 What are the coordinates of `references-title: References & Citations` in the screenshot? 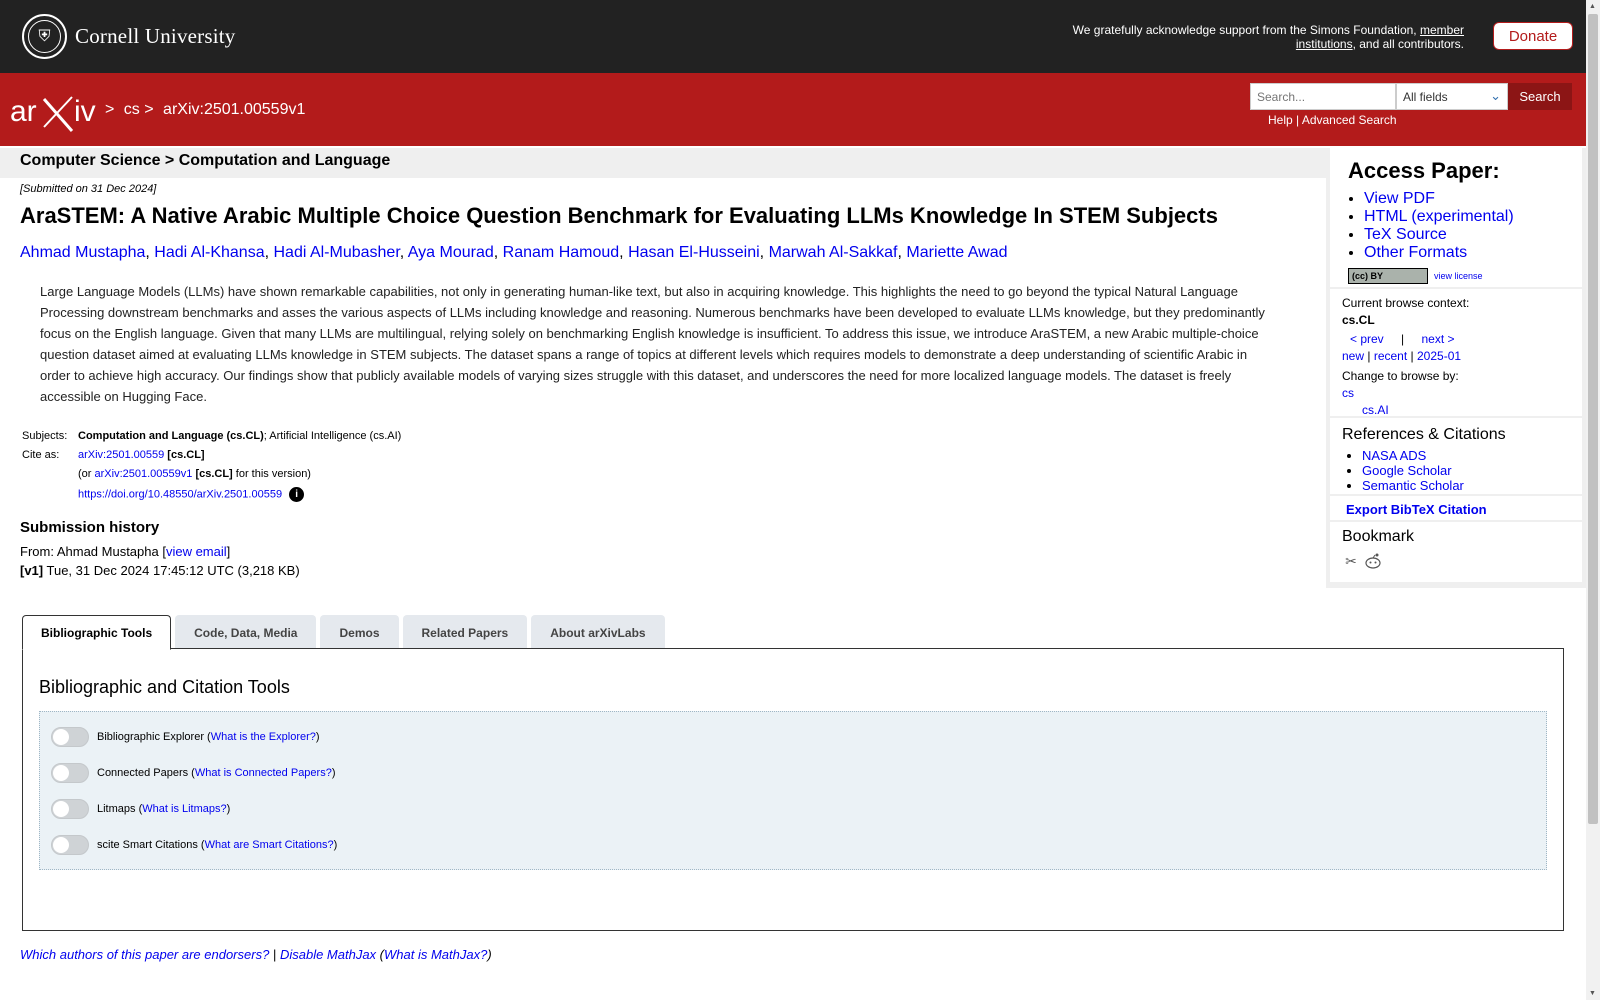 It's located at (1424, 434).